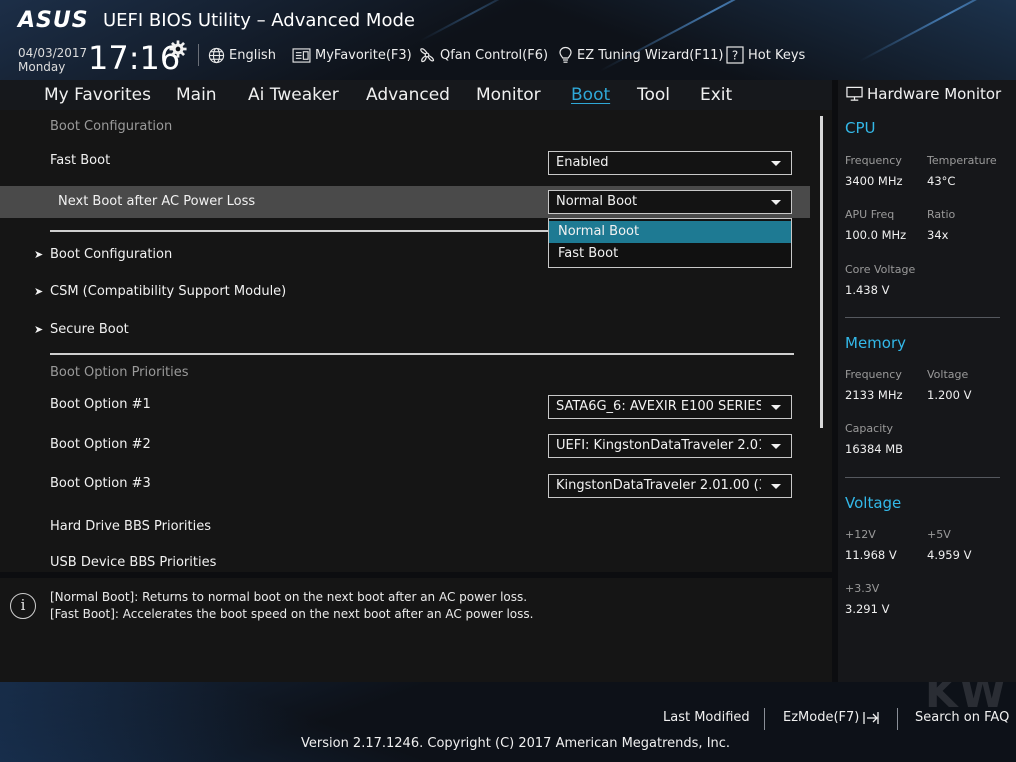  Describe the element at coordinates (53, 20) in the screenshot. I see `asus-logo: ASUS` at that location.